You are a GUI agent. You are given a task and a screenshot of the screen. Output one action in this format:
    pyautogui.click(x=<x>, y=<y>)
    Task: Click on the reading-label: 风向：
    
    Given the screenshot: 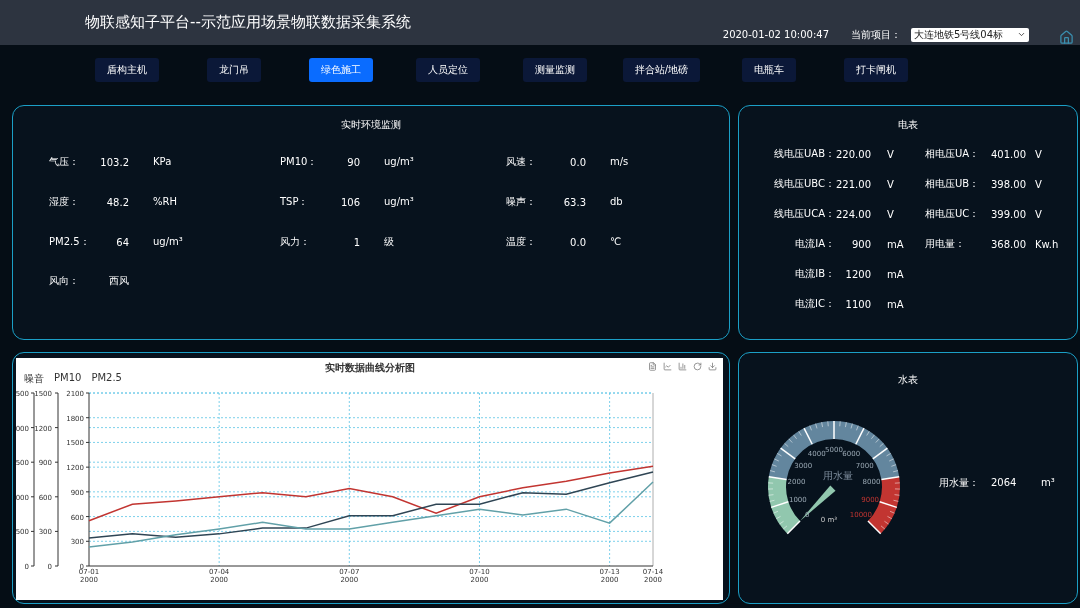 What is the action you would take?
    pyautogui.click(x=64, y=281)
    